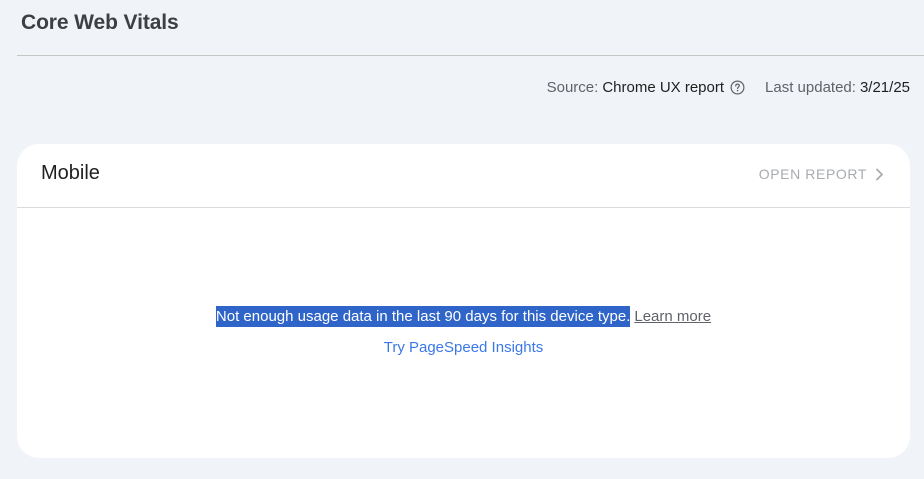 The height and width of the screenshot is (479, 924). I want to click on title-divider, so click(470, 55).